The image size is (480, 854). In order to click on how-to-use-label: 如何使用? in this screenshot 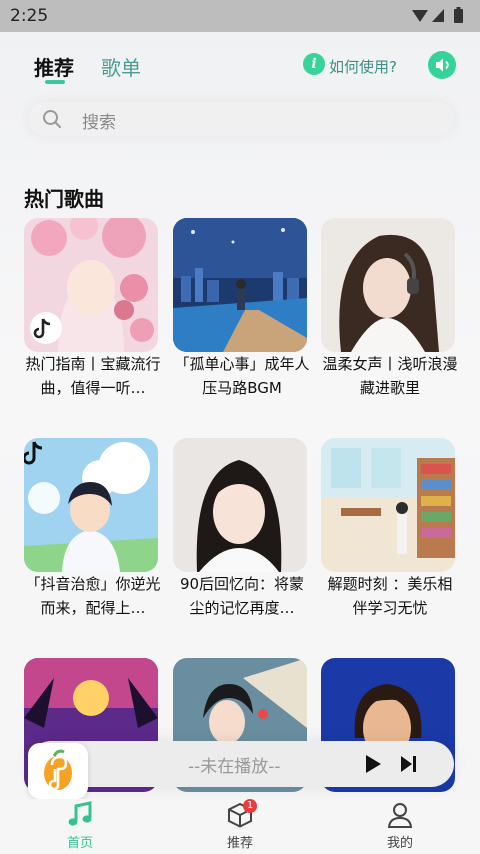, I will do `click(363, 67)`.